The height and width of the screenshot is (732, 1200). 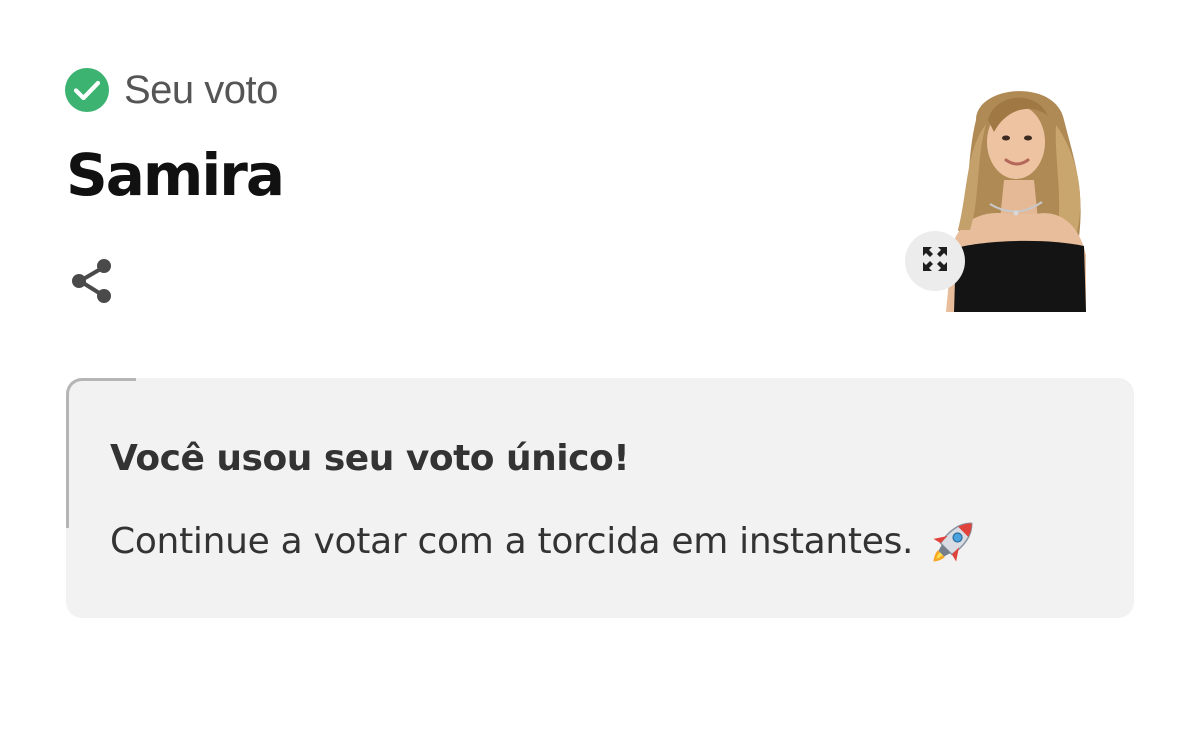 What do you see at coordinates (93, 285) in the screenshot?
I see `share-icon` at bounding box center [93, 285].